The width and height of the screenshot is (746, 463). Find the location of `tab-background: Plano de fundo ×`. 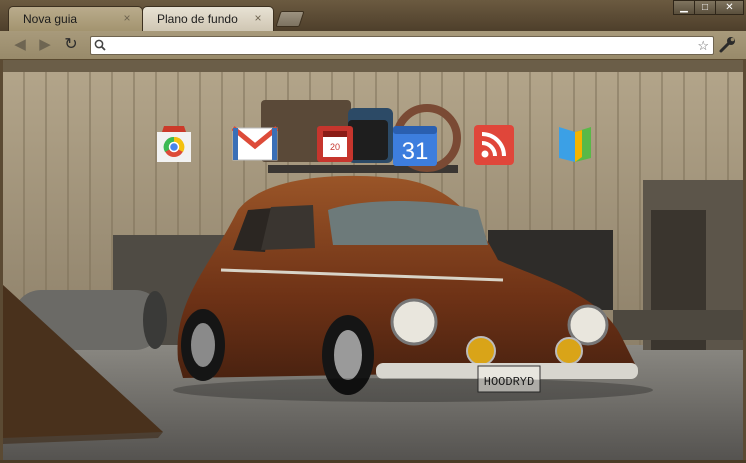

tab-background: Plano de fundo × is located at coordinates (208, 18).